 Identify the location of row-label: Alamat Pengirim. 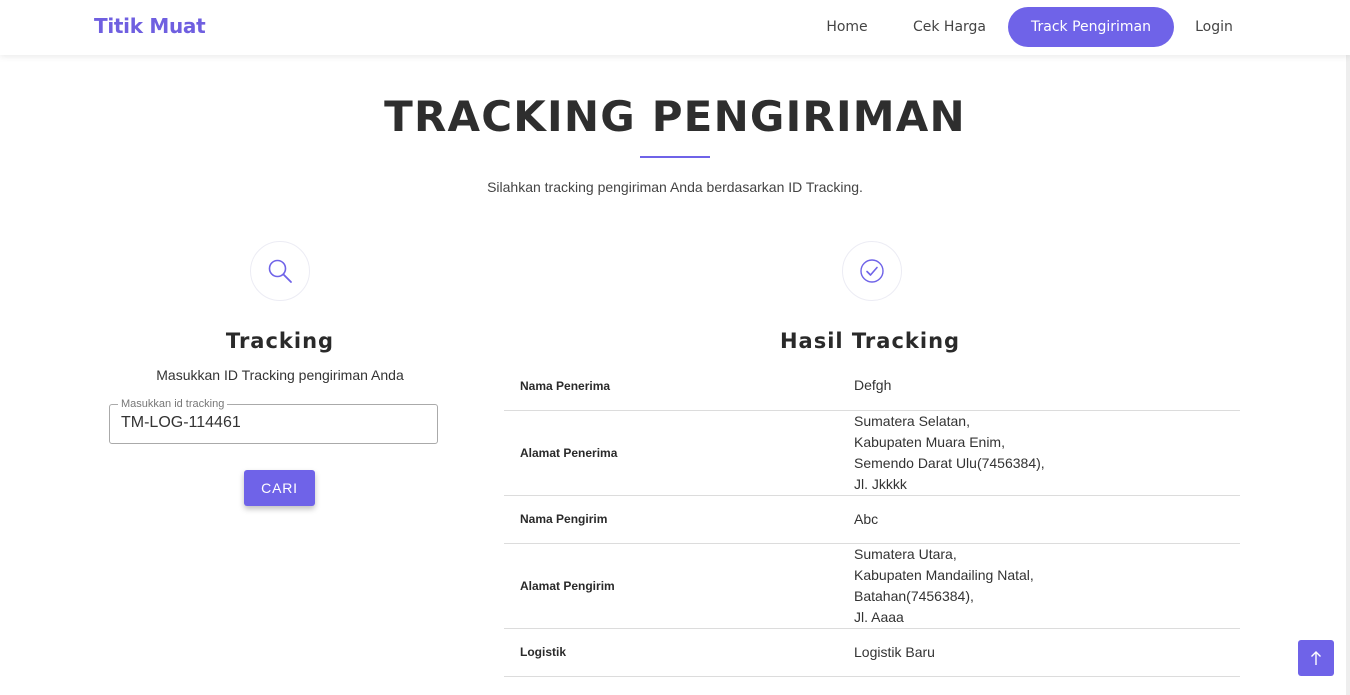
(671, 586).